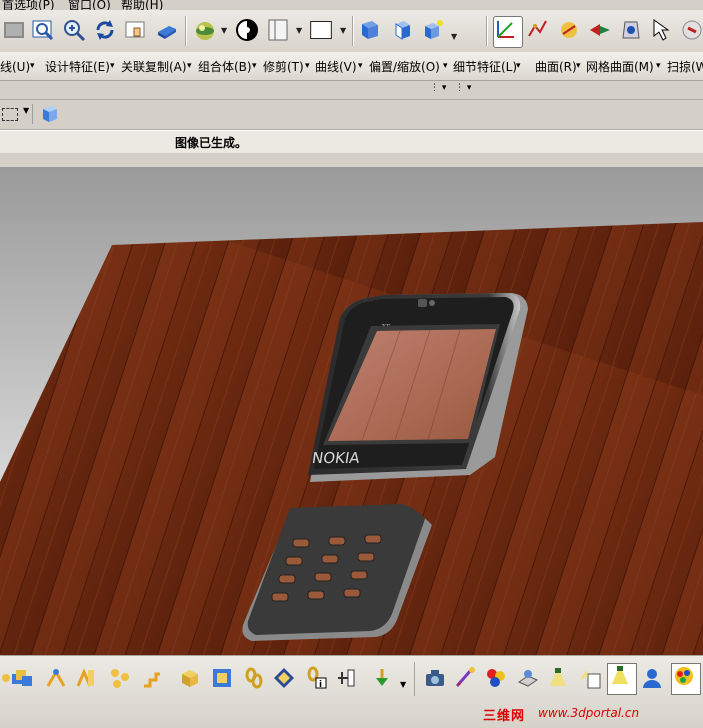 Image resolution: width=703 pixels, height=728 pixels. What do you see at coordinates (336, 66) in the screenshot?
I see `menu-curve: 曲线(V)` at bounding box center [336, 66].